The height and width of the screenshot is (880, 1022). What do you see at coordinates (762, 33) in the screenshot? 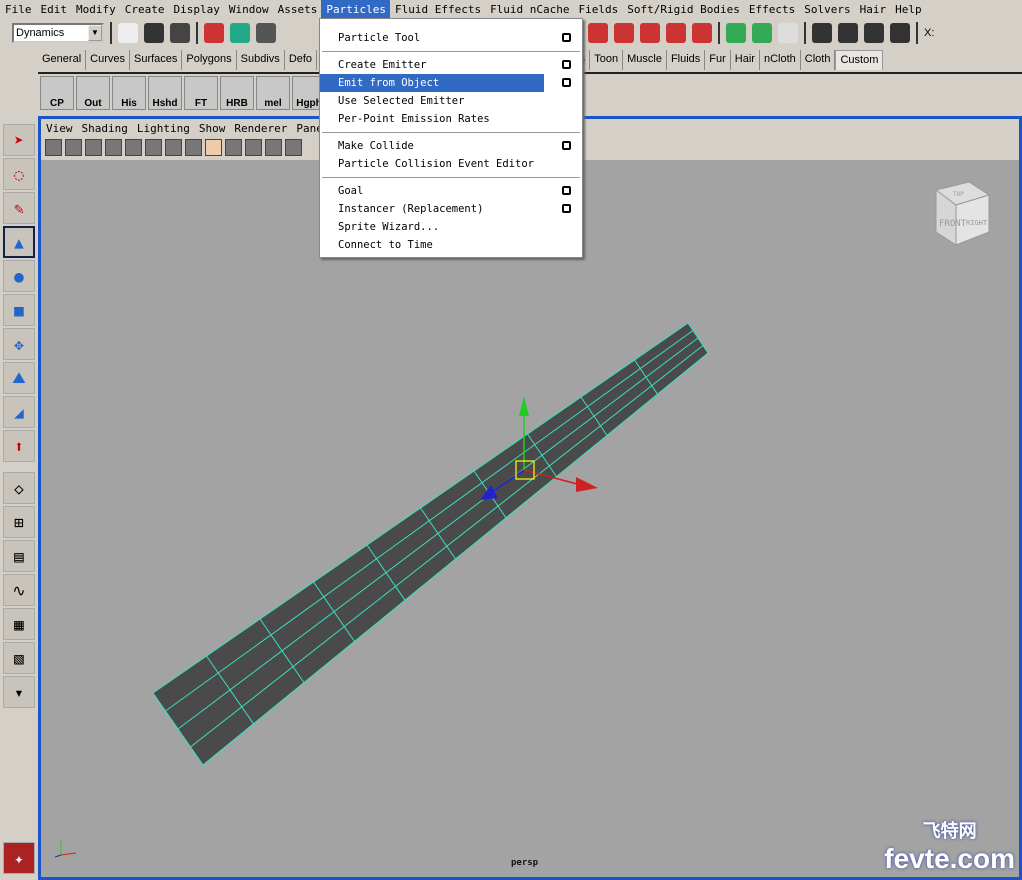
I see `output-ops-icon` at bounding box center [762, 33].